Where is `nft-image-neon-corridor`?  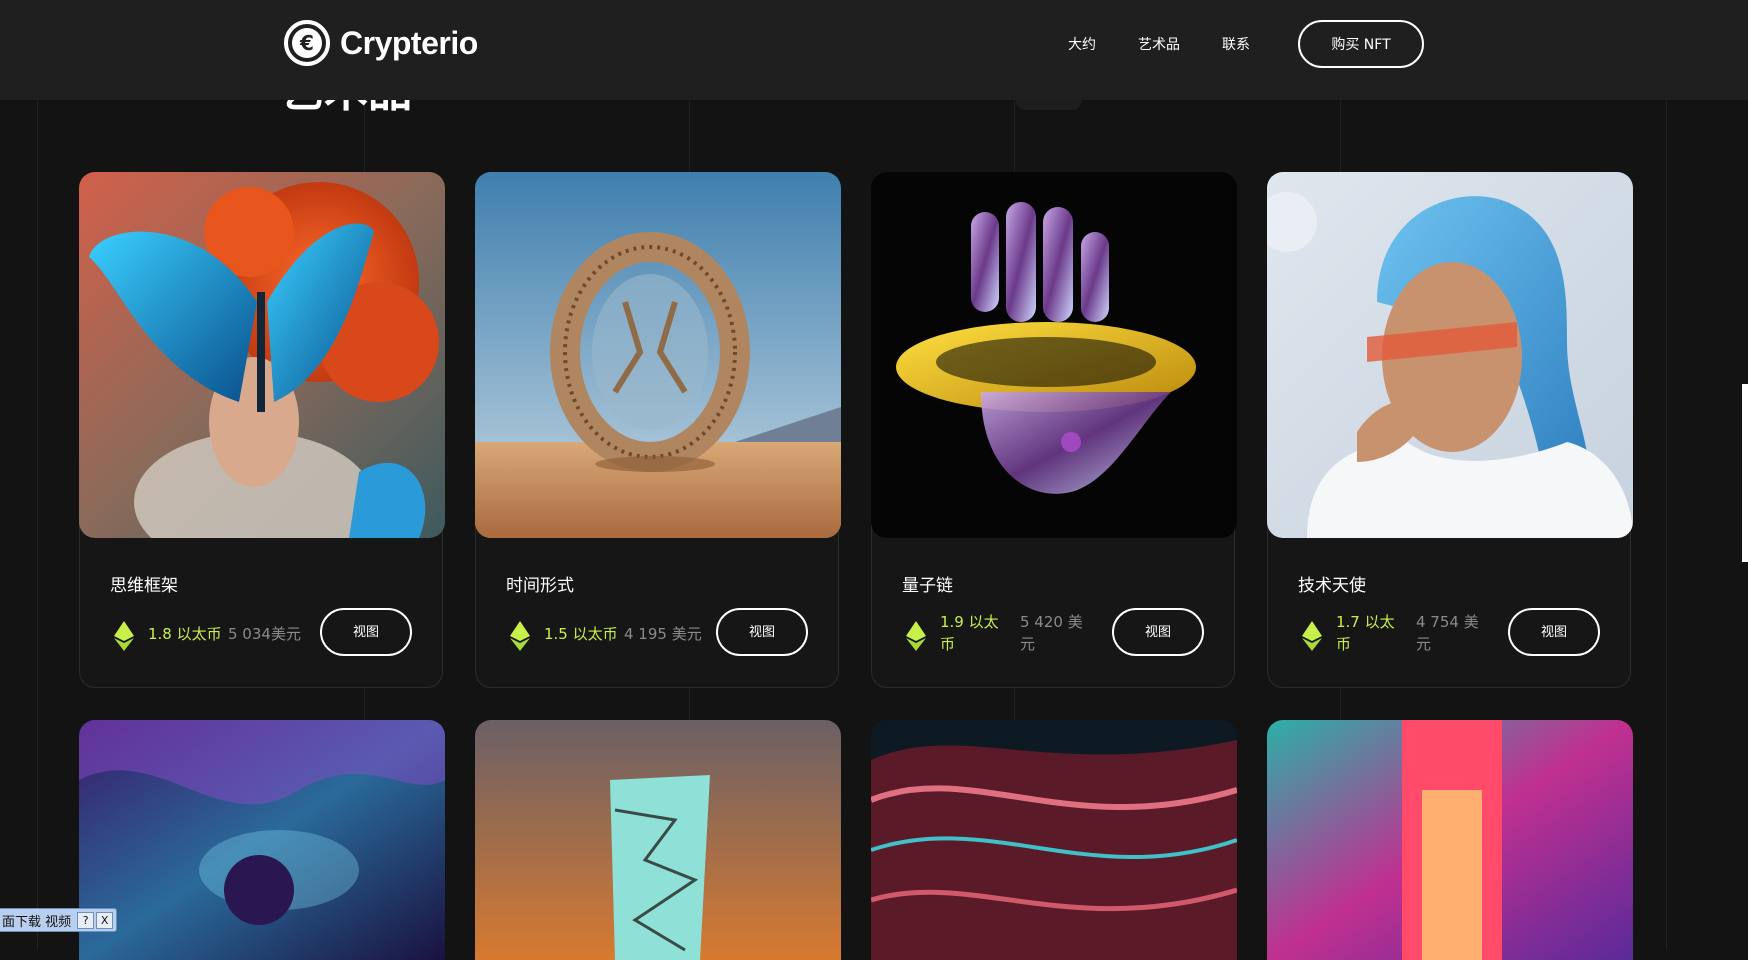 nft-image-neon-corridor is located at coordinates (1450, 840).